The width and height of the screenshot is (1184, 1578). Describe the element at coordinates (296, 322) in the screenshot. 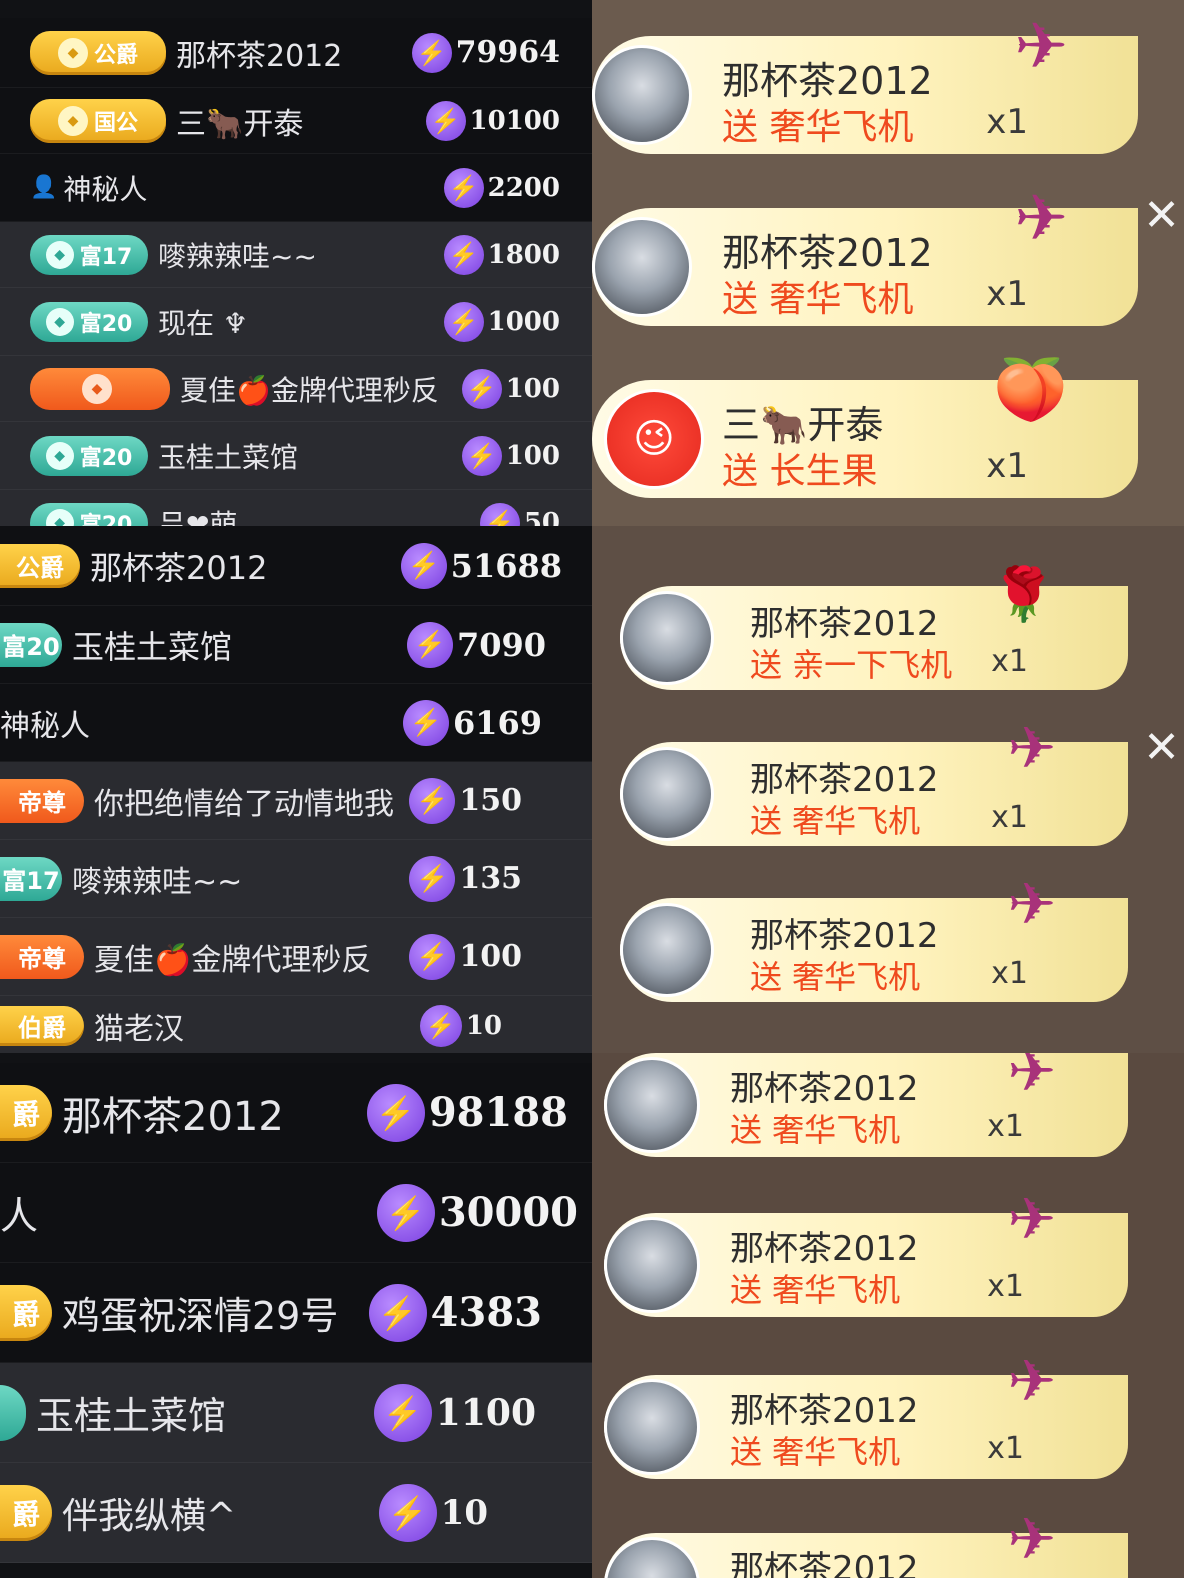

I see `leaderboard-row: ◆ 富20 现在 ♆ ⚡ 1000` at that location.